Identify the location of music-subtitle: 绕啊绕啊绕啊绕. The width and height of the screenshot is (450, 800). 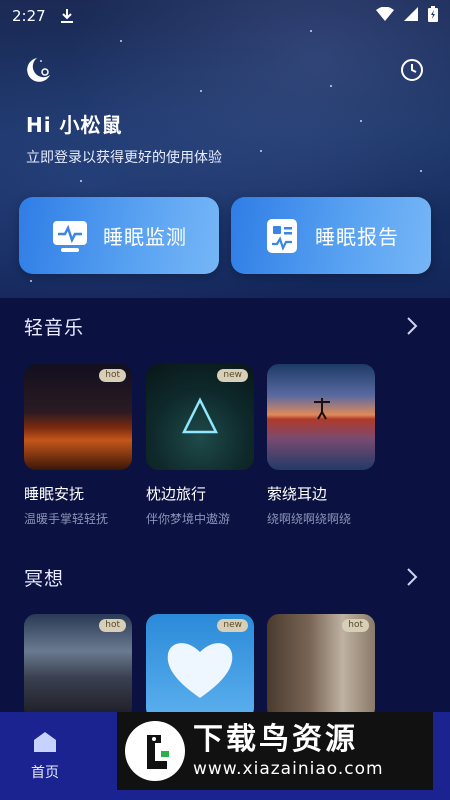
(309, 519).